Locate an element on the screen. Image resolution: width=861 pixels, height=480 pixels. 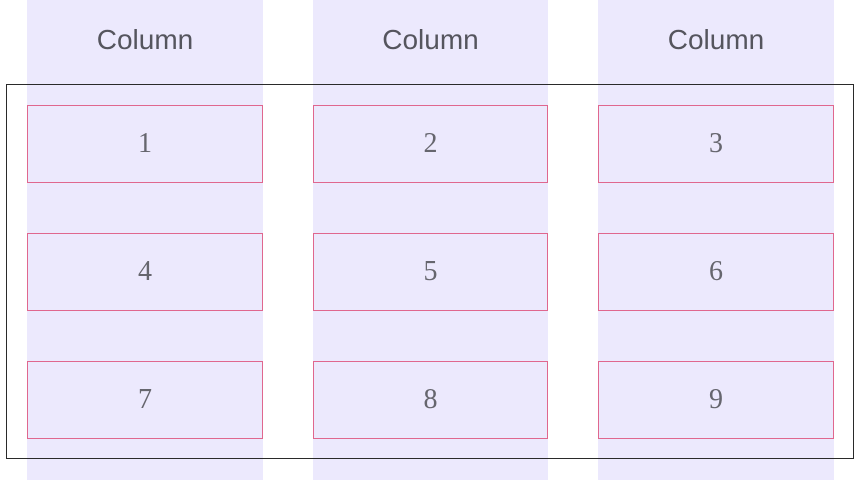
grid-item-2: 2 is located at coordinates (430, 144).